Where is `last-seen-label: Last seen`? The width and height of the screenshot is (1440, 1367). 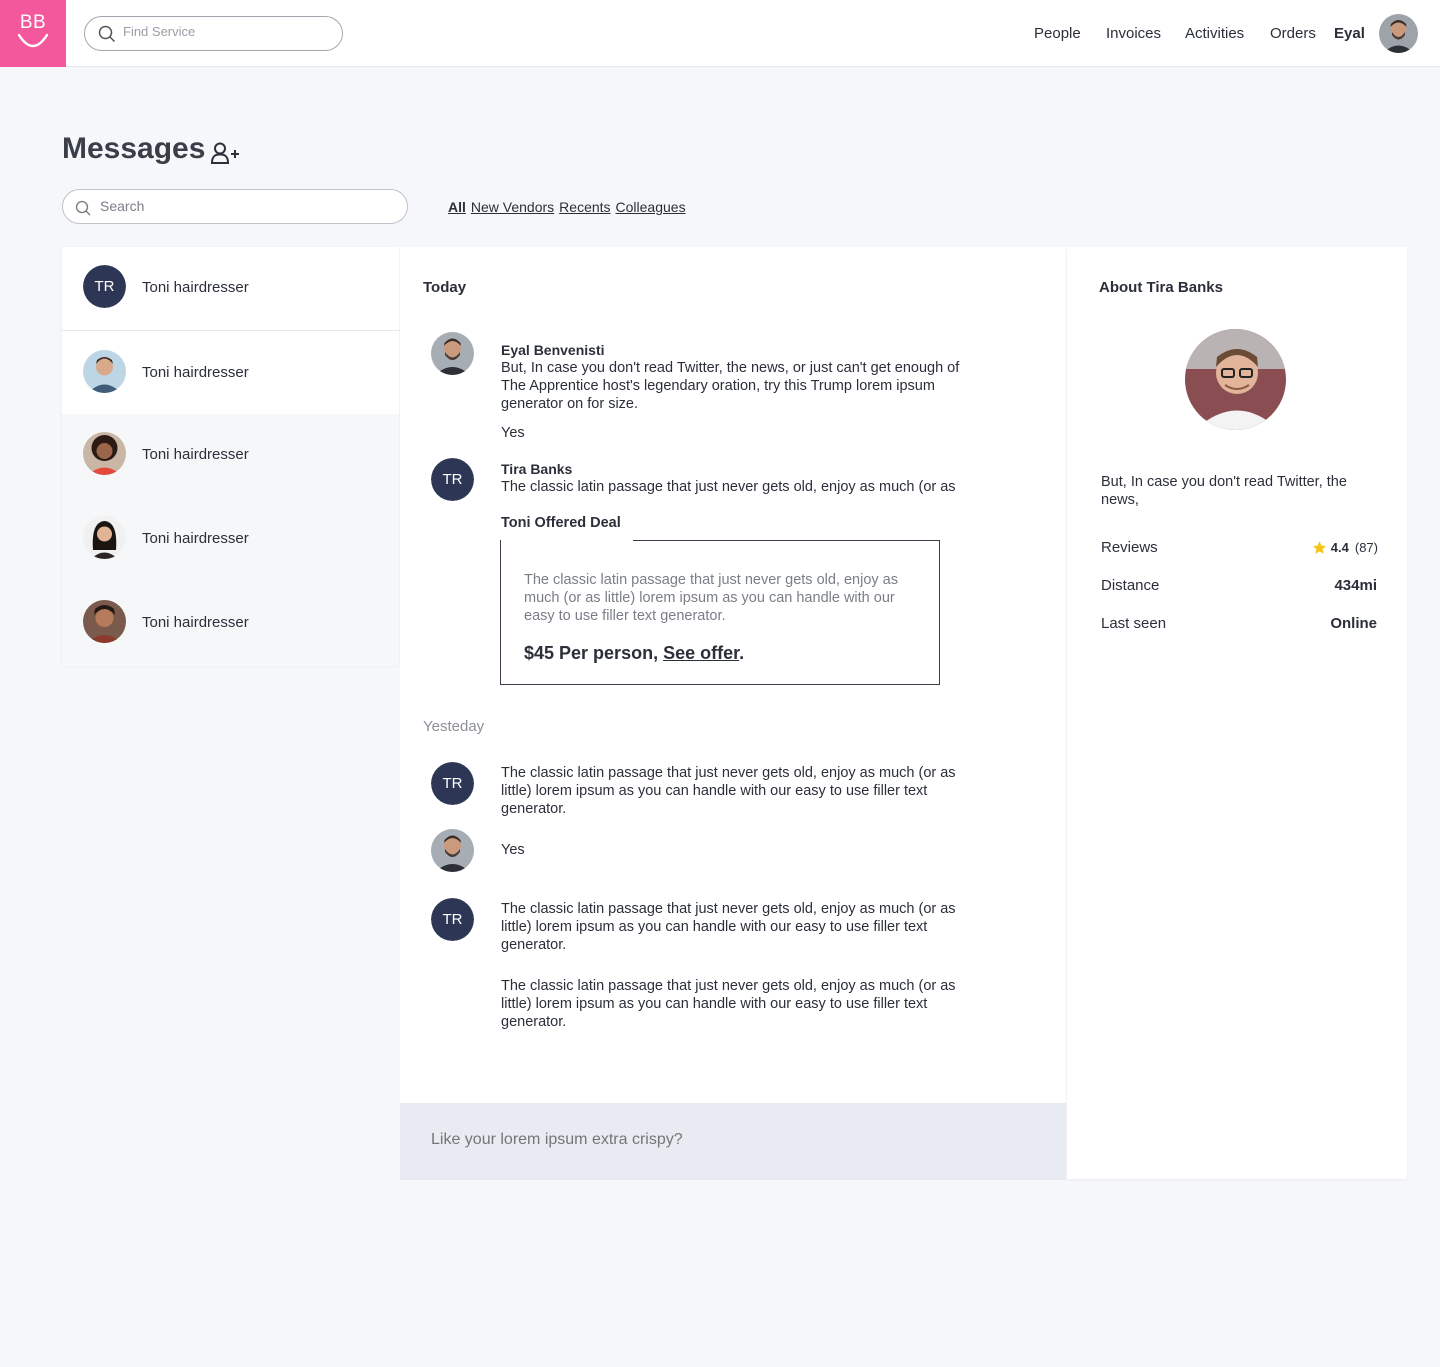 last-seen-label: Last seen is located at coordinates (1134, 623).